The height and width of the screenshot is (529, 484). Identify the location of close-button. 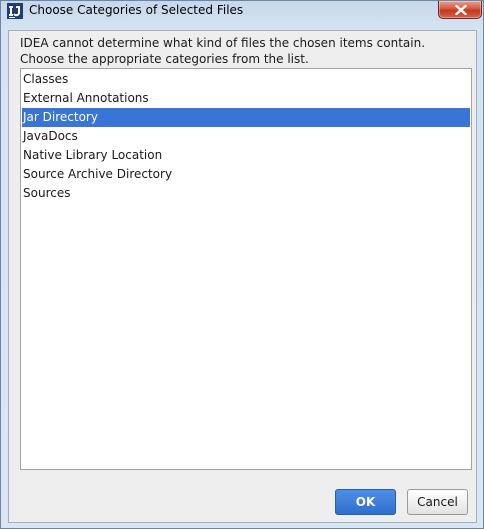
(460, 10).